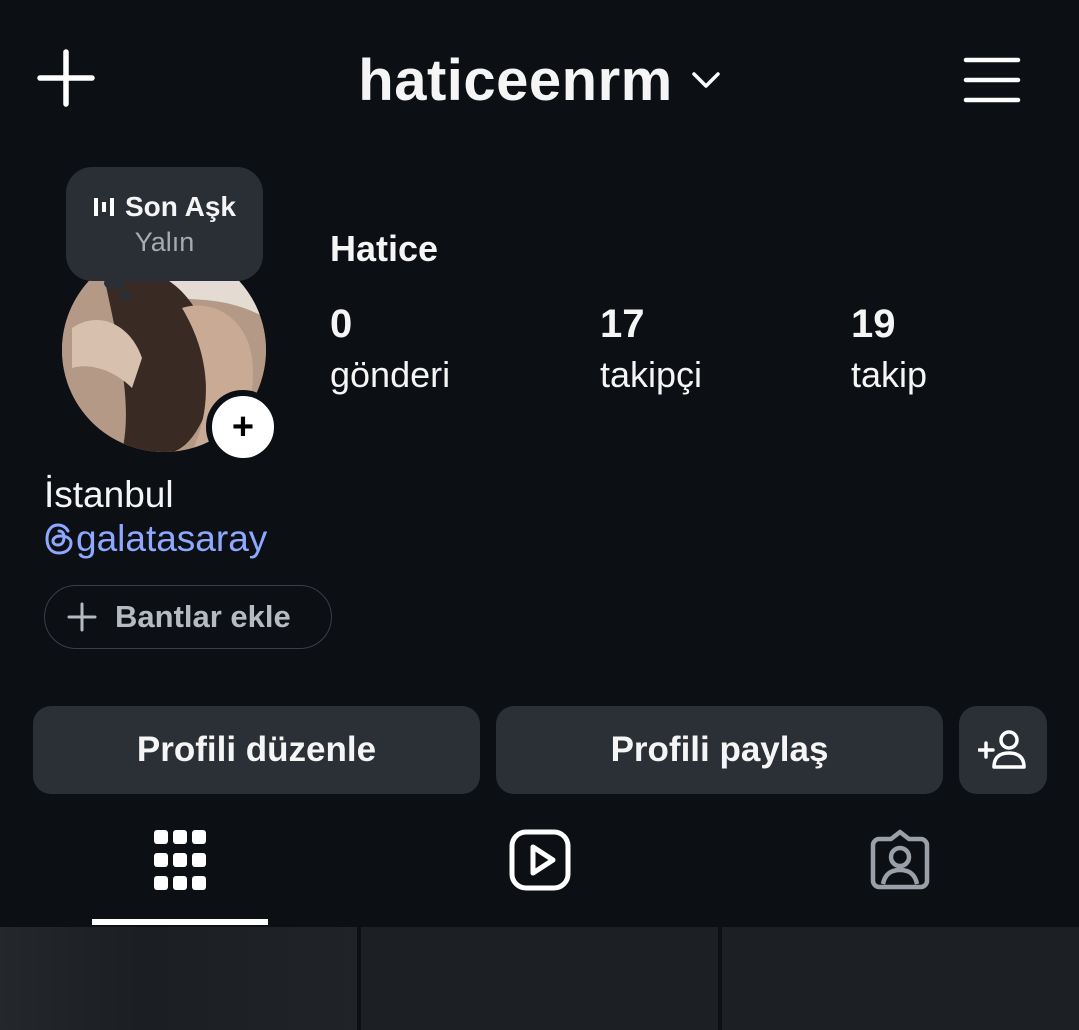  I want to click on add-story-button: +, so click(243, 427).